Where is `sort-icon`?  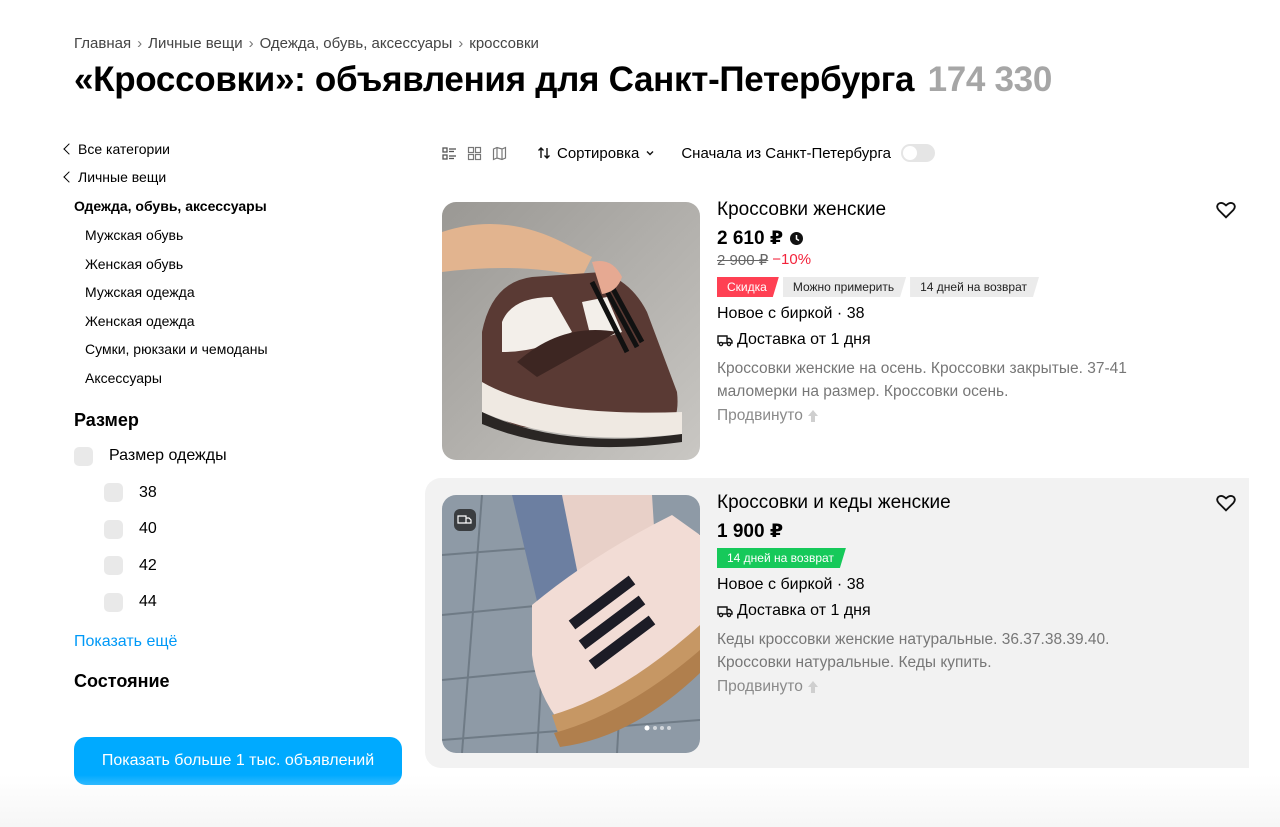
sort-icon is located at coordinates (544, 153).